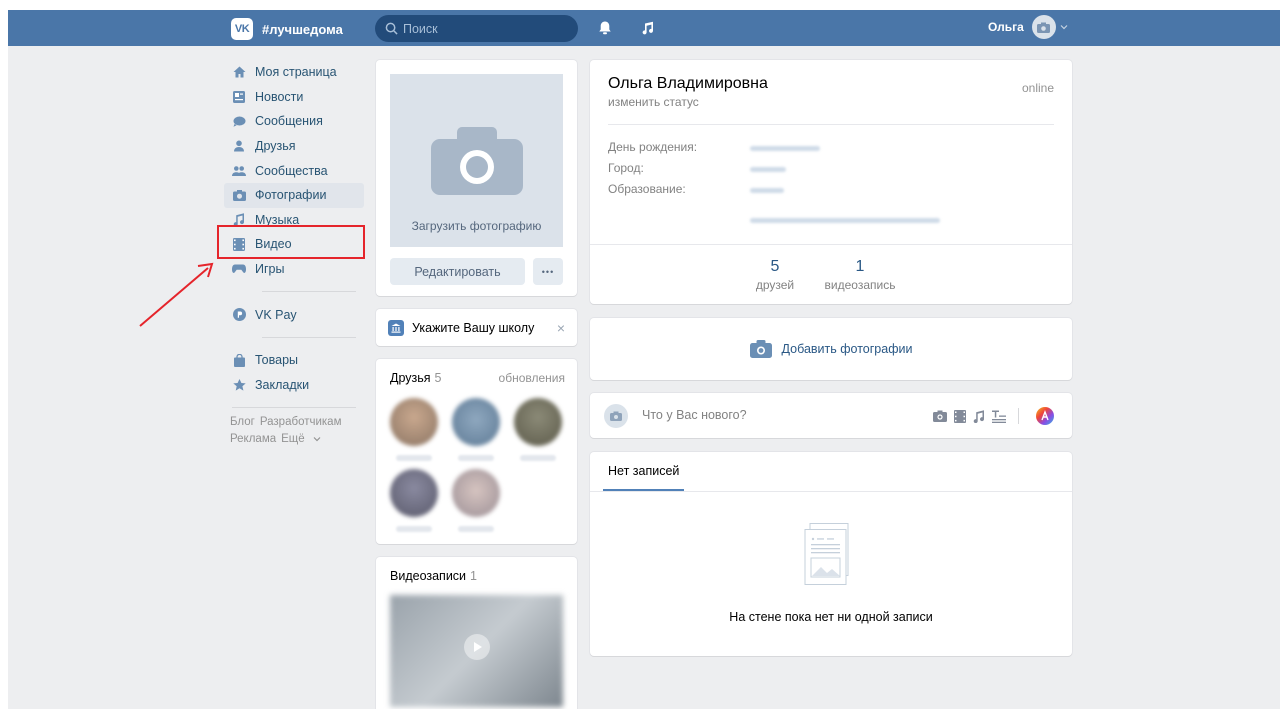 This screenshot has width=1285, height=709. I want to click on videos-count: 1, so click(473, 576).